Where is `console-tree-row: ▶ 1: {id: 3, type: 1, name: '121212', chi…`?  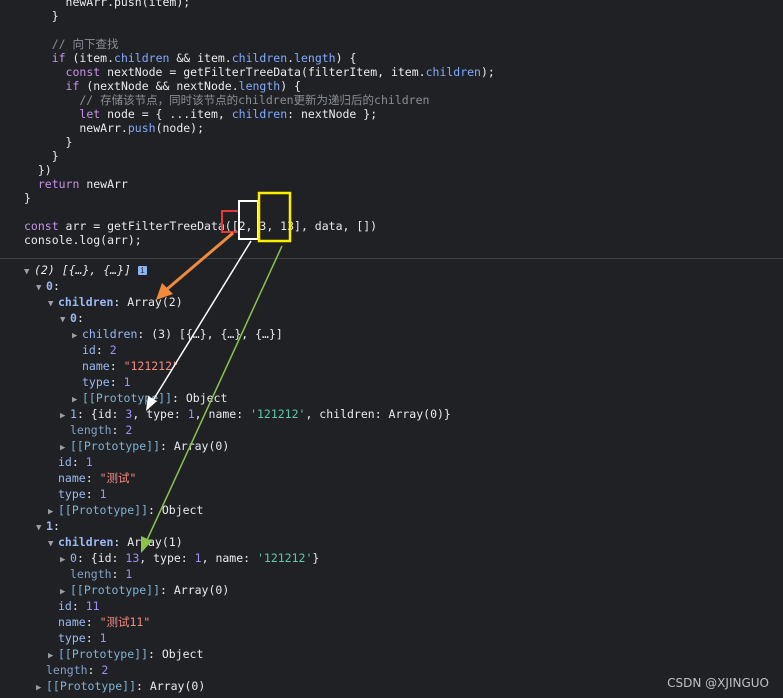
console-tree-row: ▶ 1: {id: 3, type: 1, name: '121212', chi… is located at coordinates (255, 414).